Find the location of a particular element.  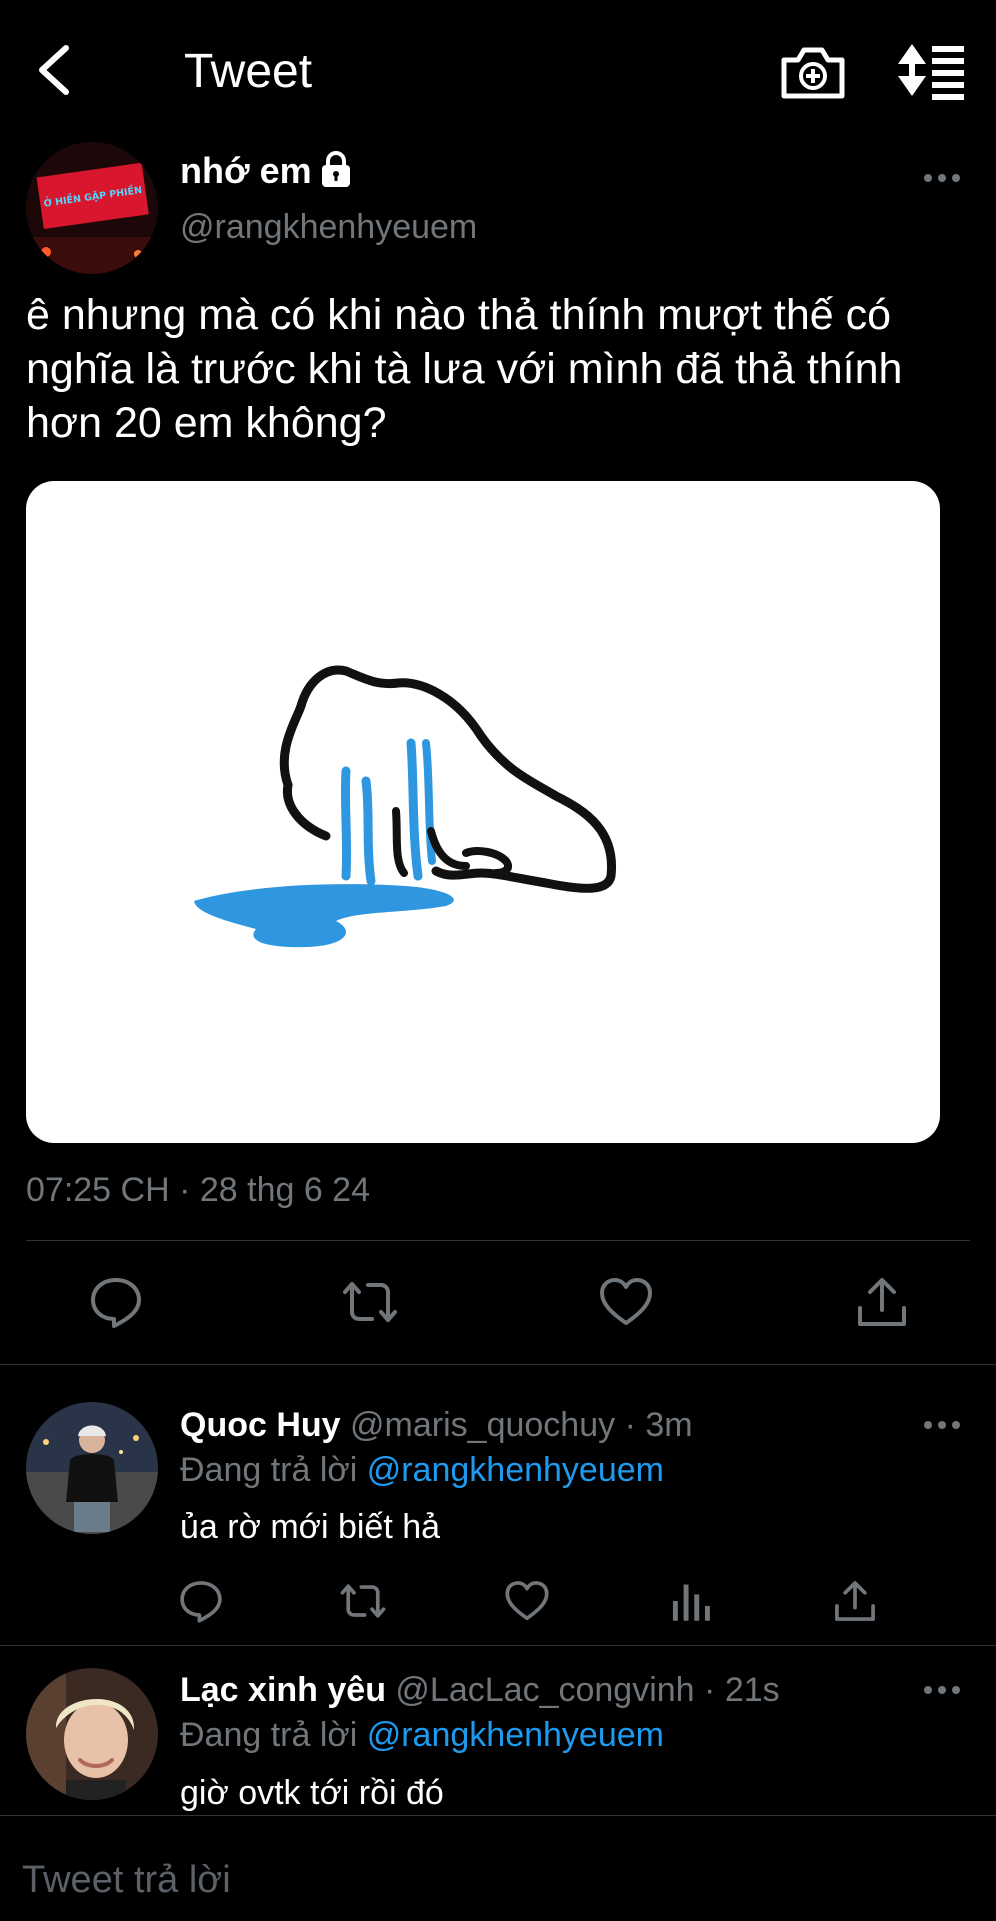

sort-button is located at coordinates (932, 72).